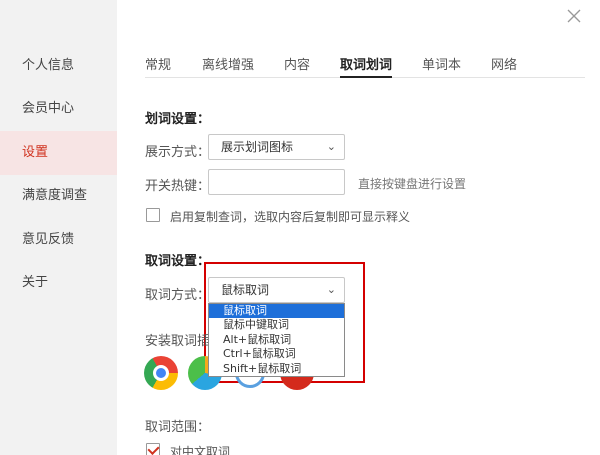 Image resolution: width=600 pixels, height=455 pixels. Describe the element at coordinates (331, 146) in the screenshot. I see `chevron-down-icon: ⌄` at that location.